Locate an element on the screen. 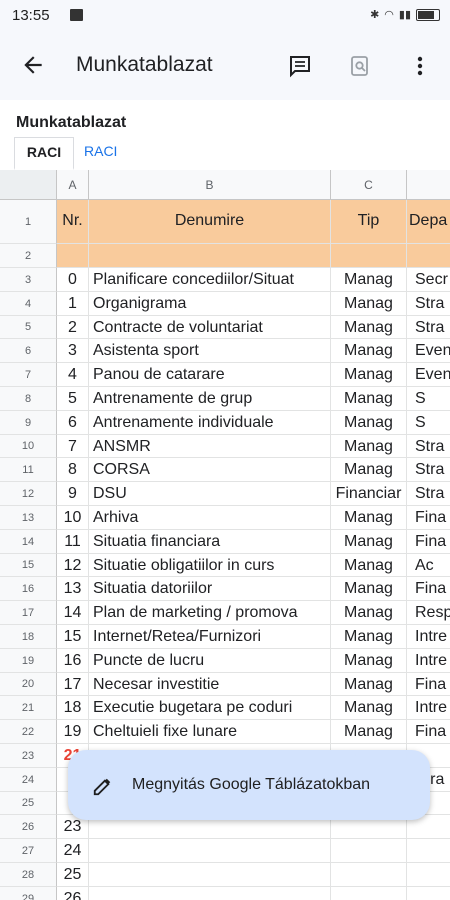 Image resolution: width=450 pixels, height=900 pixels. cell-nr: 3 is located at coordinates (73, 351).